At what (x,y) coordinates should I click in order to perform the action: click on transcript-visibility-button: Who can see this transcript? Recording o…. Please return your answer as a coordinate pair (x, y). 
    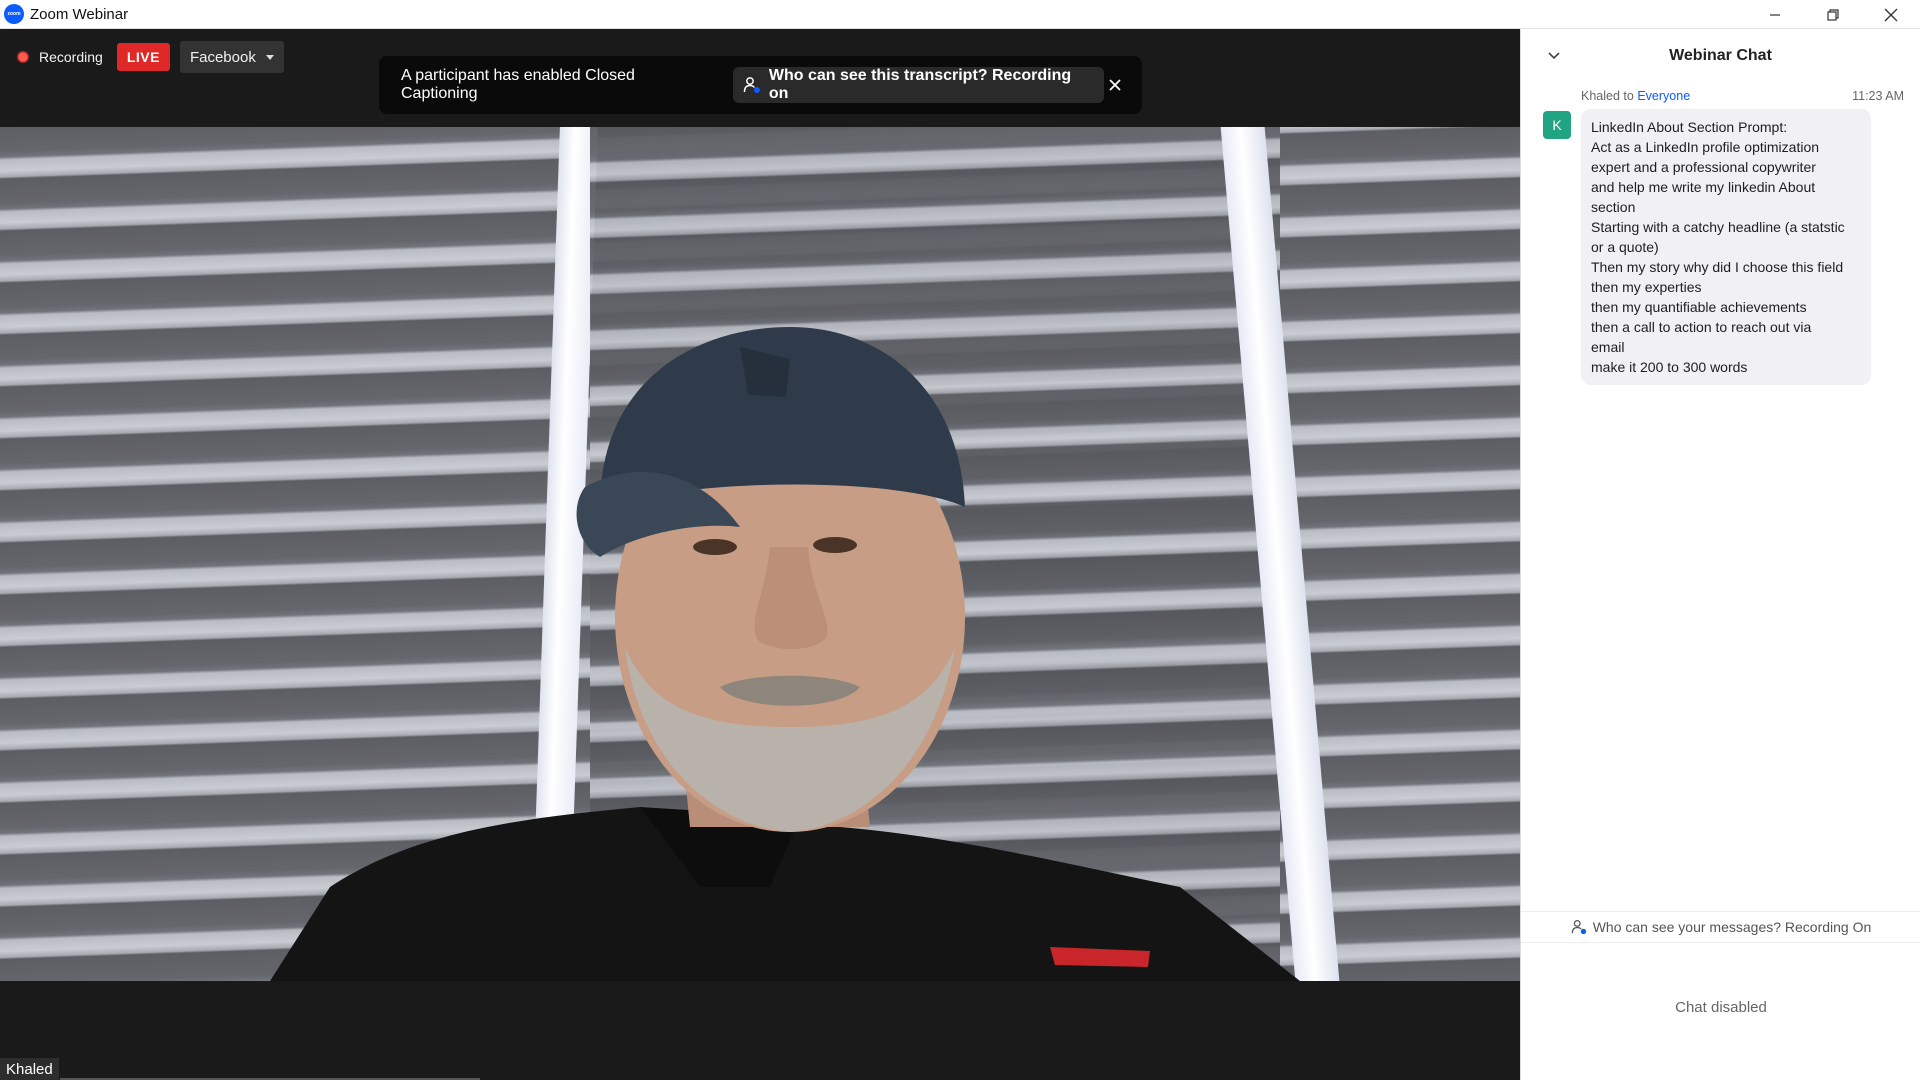
    Looking at the image, I should click on (918, 85).